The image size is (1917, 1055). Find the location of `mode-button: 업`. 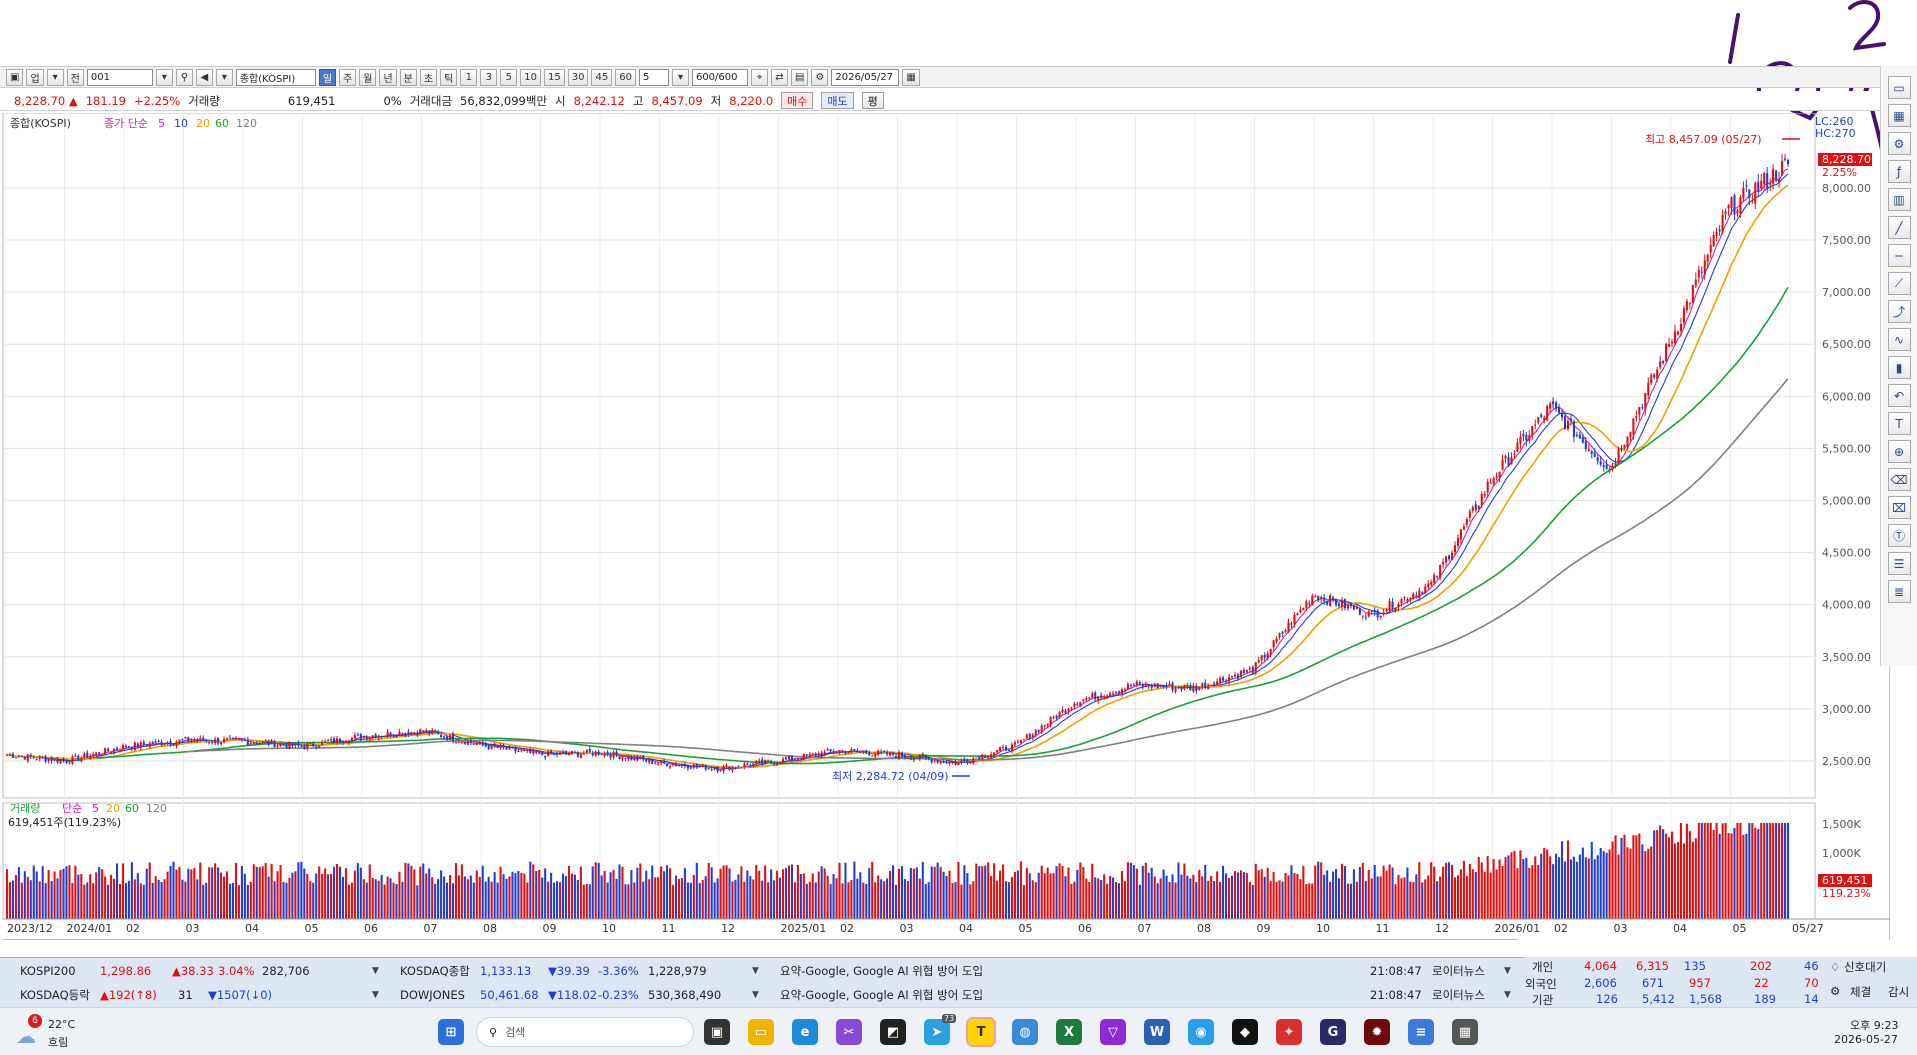

mode-button: 업 is located at coordinates (35, 77).